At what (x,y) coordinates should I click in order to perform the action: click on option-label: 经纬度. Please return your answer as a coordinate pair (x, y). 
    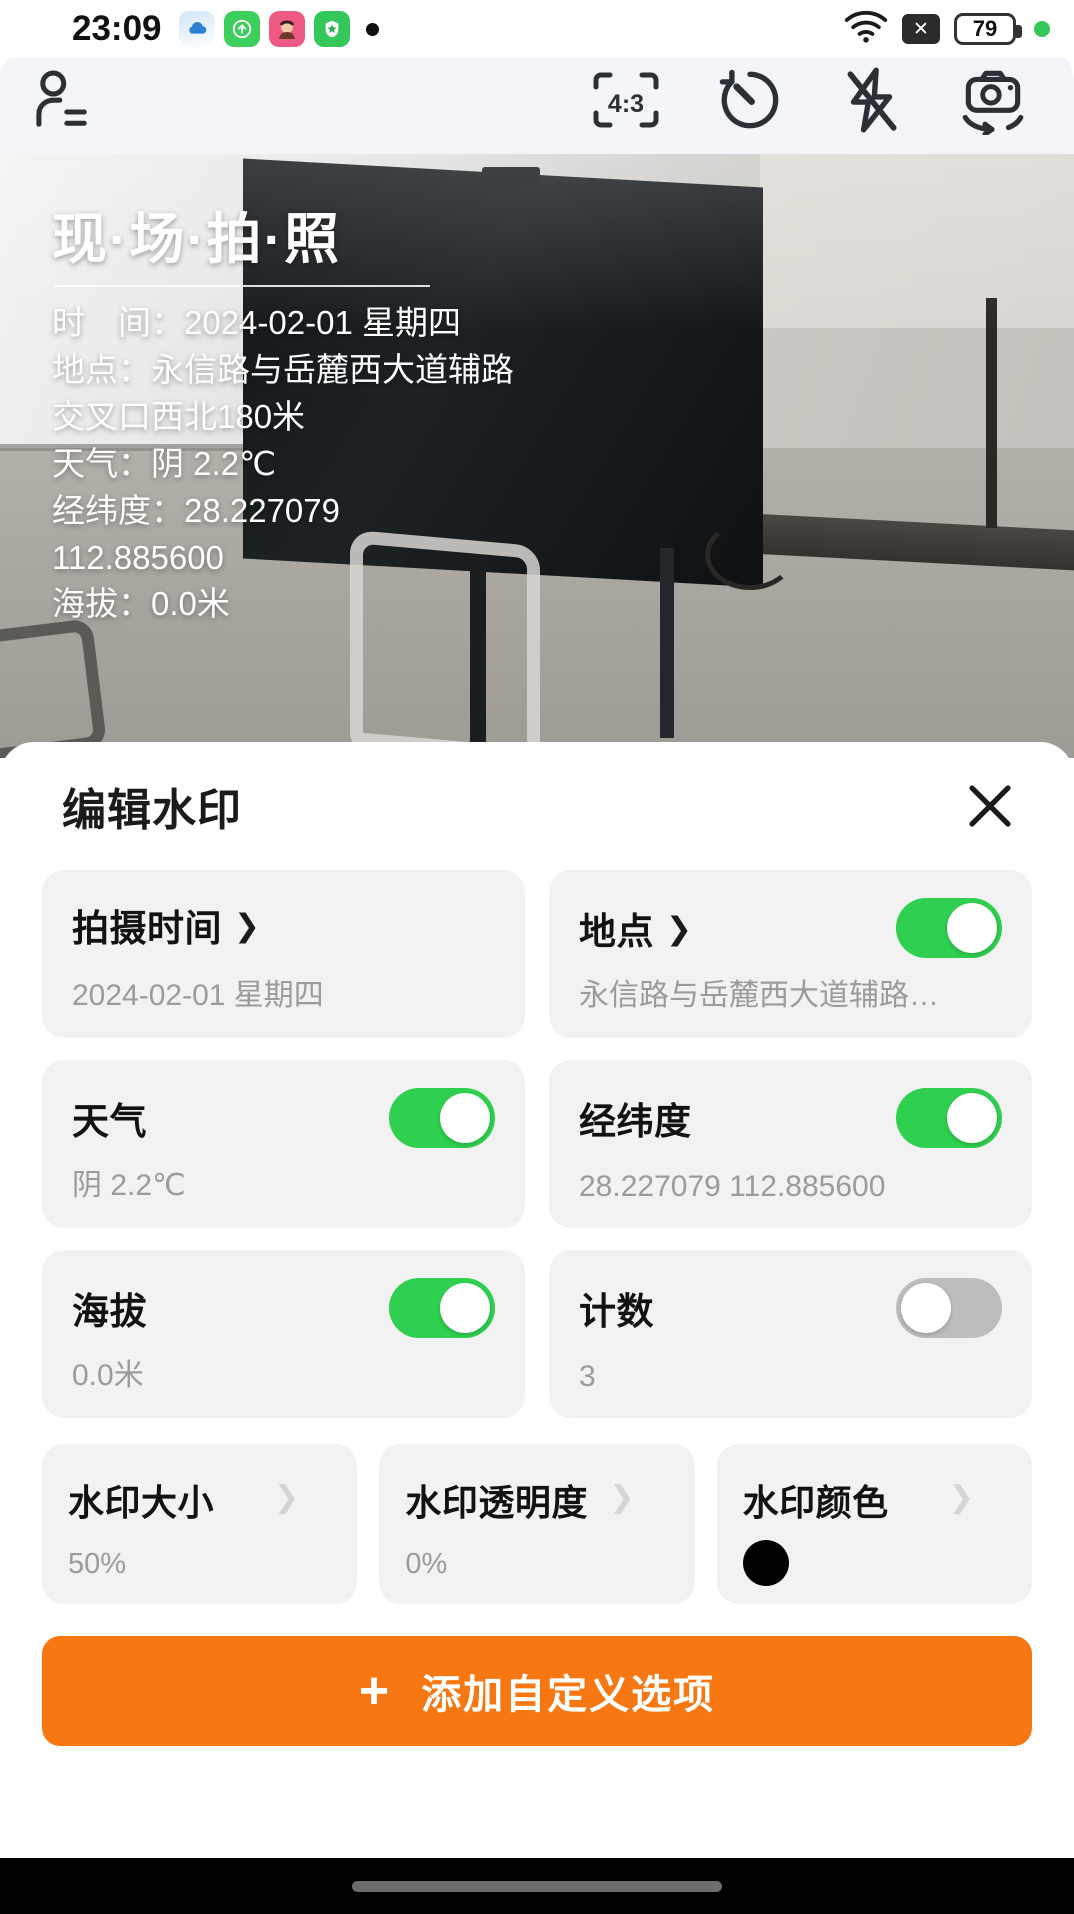
    Looking at the image, I should click on (635, 1121).